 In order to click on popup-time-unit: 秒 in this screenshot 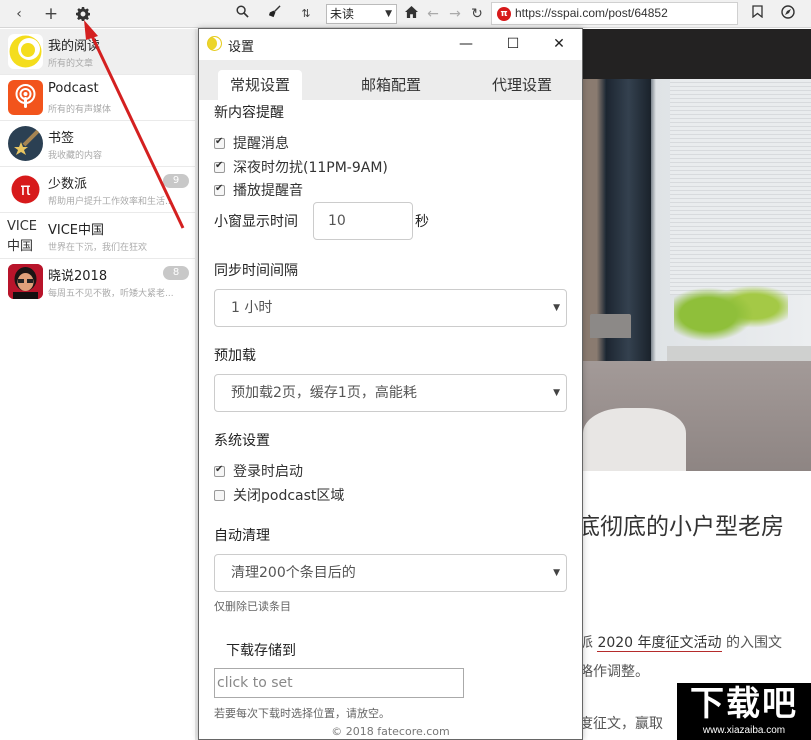, I will do `click(422, 222)`.